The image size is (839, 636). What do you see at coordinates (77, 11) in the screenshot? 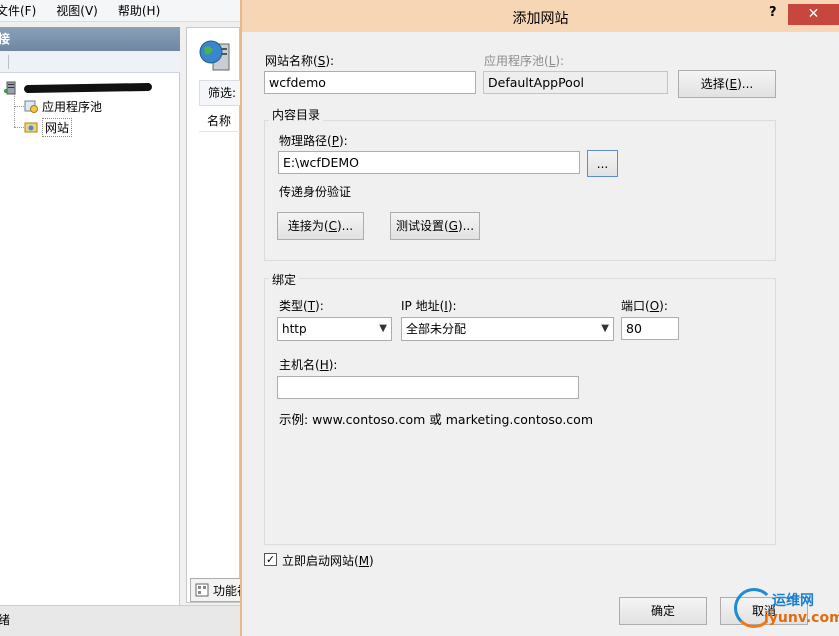
I see `menu-view: 视图(V)` at bounding box center [77, 11].